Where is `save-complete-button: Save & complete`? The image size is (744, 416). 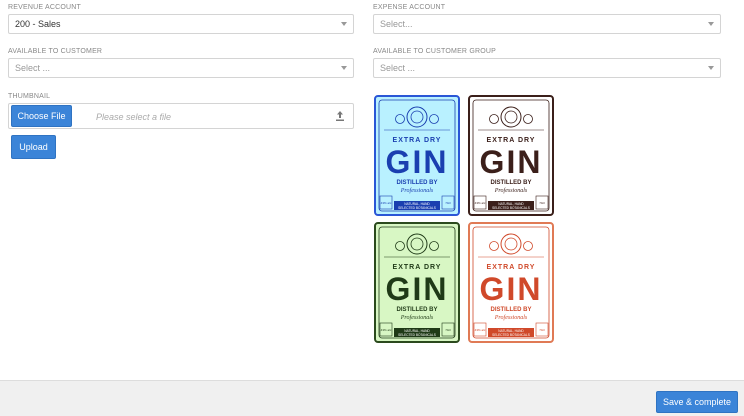
save-complete-button: Save & complete is located at coordinates (697, 402).